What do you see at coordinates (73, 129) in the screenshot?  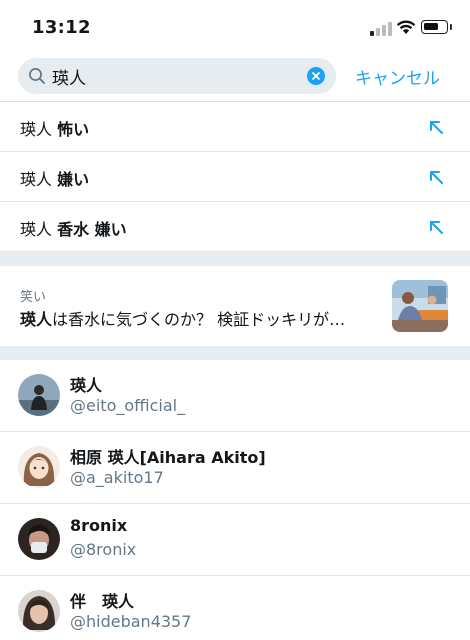 I see `suggestion-suffix: 怖い` at bounding box center [73, 129].